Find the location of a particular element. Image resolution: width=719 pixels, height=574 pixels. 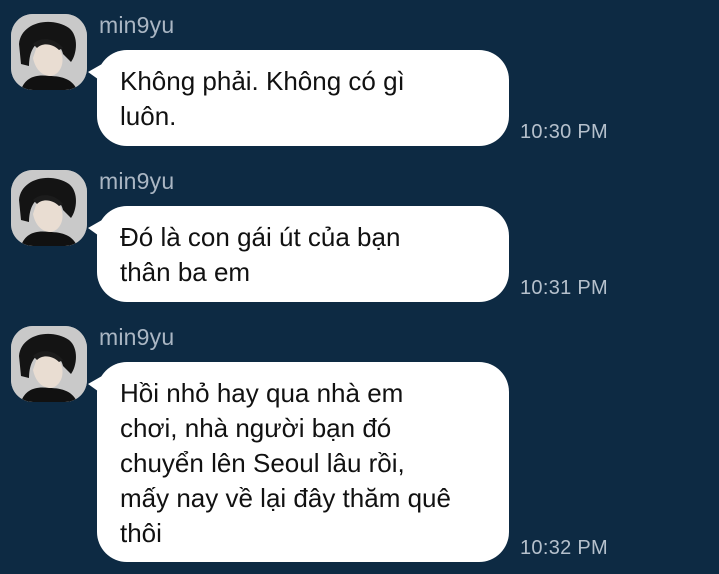

message-timestamp: 10:31 PM is located at coordinates (564, 288).